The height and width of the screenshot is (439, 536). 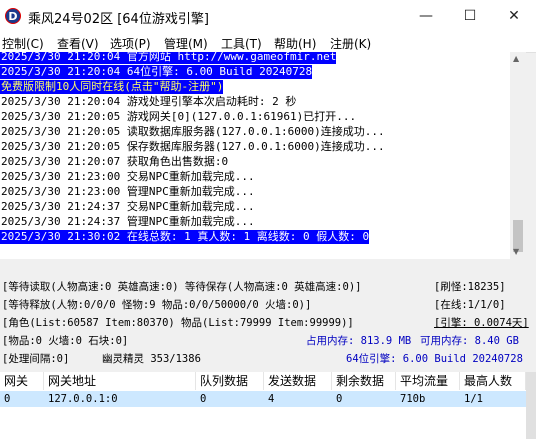 I want to click on status-refresh: [刷怪:18235], so click(x=470, y=287).